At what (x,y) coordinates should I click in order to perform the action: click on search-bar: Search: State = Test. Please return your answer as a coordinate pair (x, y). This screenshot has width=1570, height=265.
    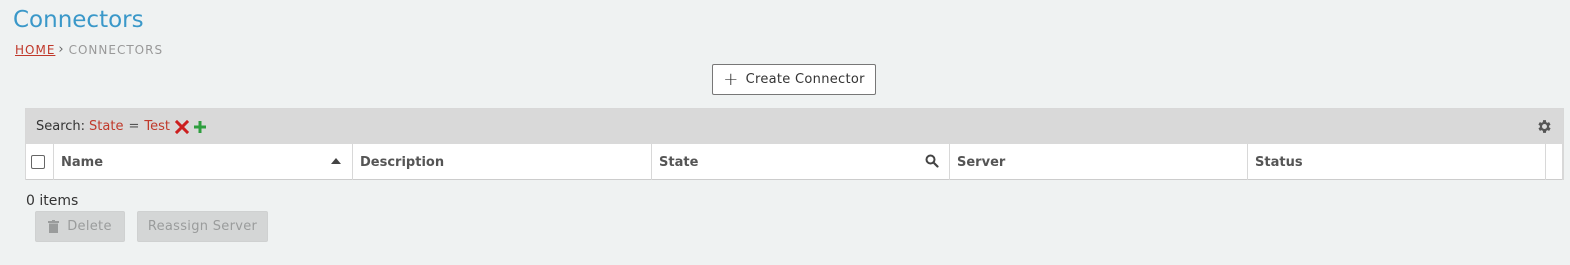
    Looking at the image, I should click on (794, 126).